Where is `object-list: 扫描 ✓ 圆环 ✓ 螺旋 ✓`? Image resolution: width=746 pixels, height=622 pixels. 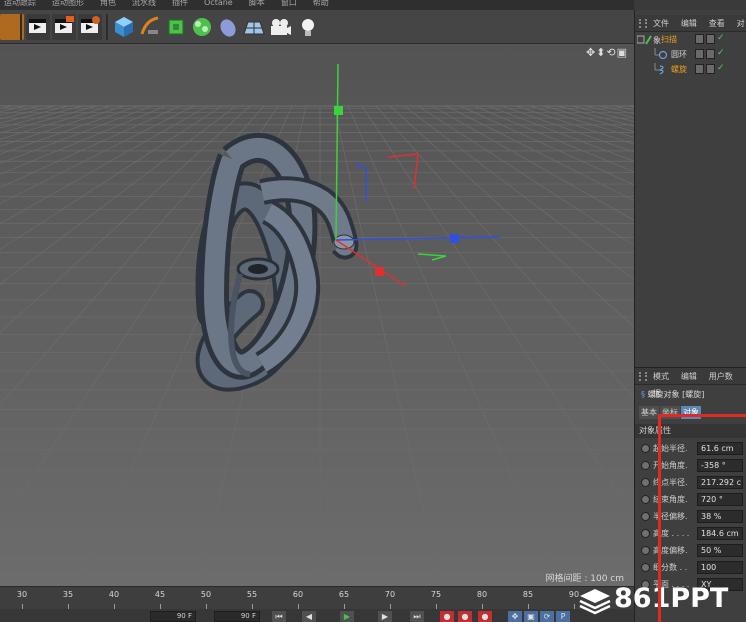 object-list: 扫描 ✓ 圆环 ✓ 螺旋 ✓ is located at coordinates (690, 199).